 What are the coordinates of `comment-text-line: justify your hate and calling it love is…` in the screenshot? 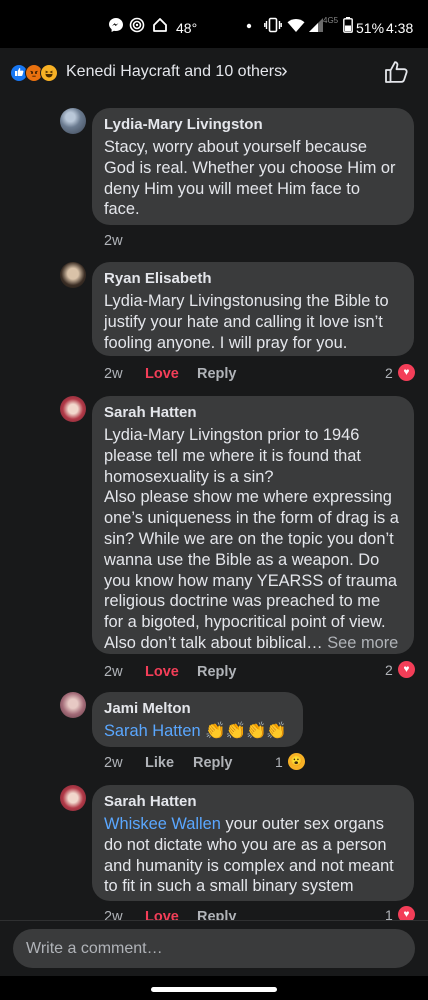 It's located at (243, 321).